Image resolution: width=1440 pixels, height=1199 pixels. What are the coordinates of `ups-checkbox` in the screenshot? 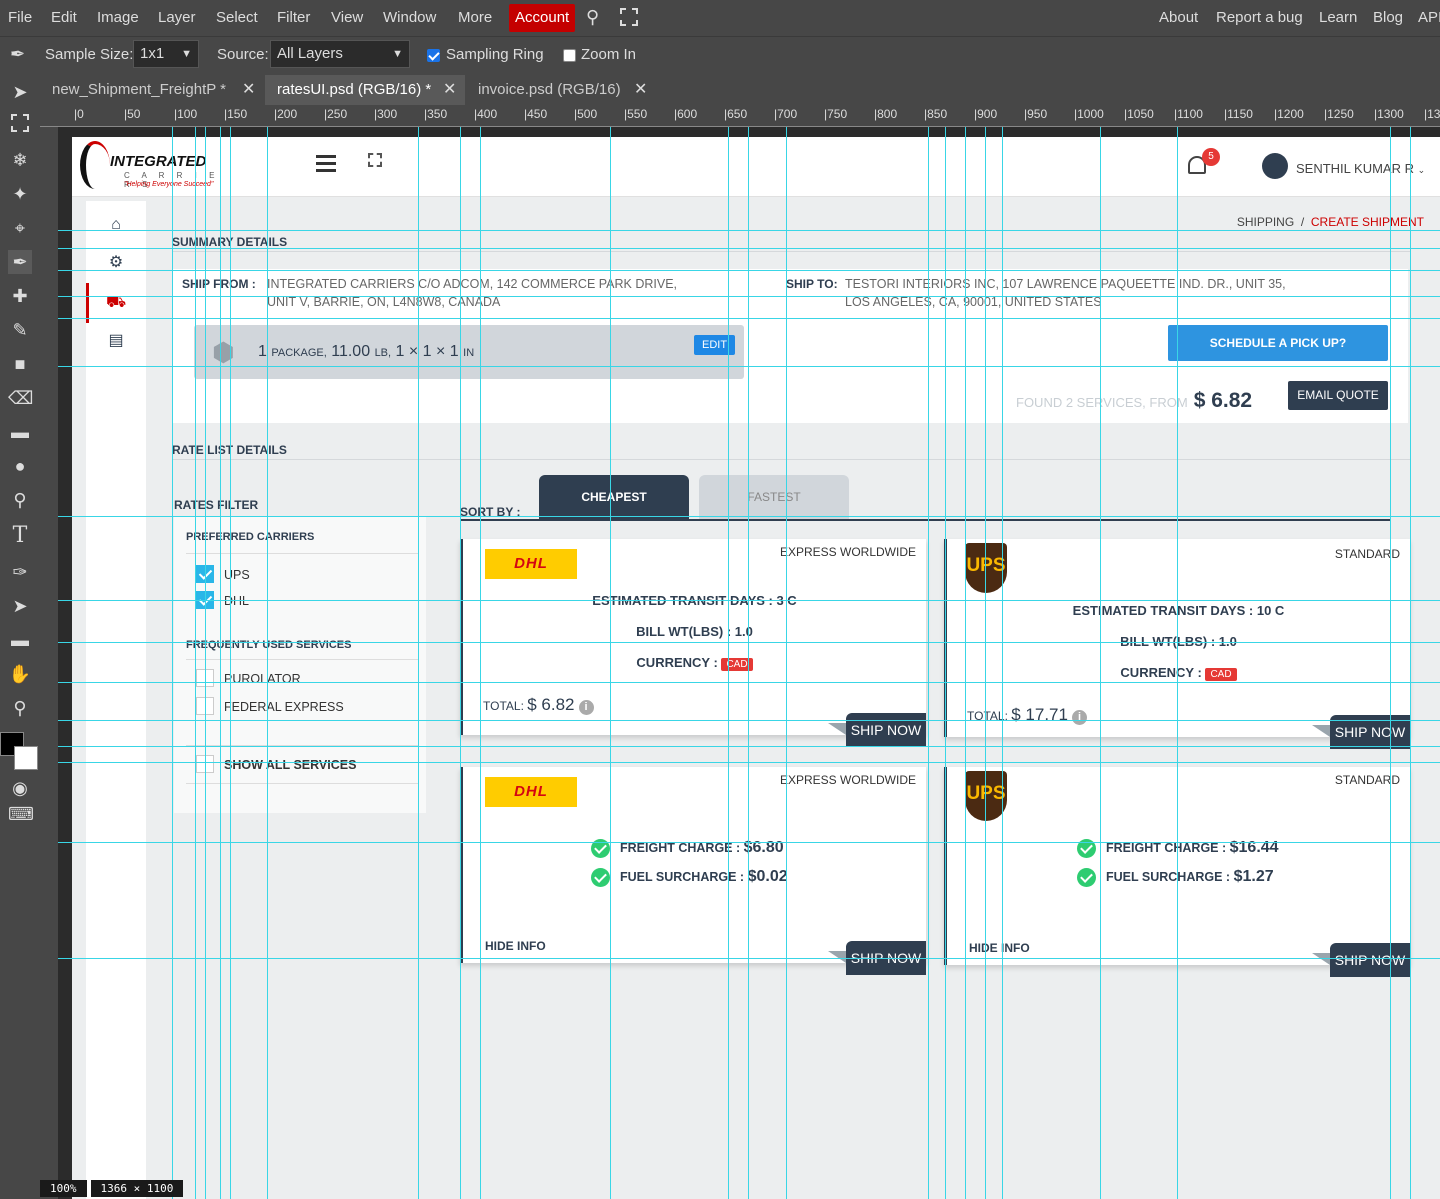 It's located at (205, 574).